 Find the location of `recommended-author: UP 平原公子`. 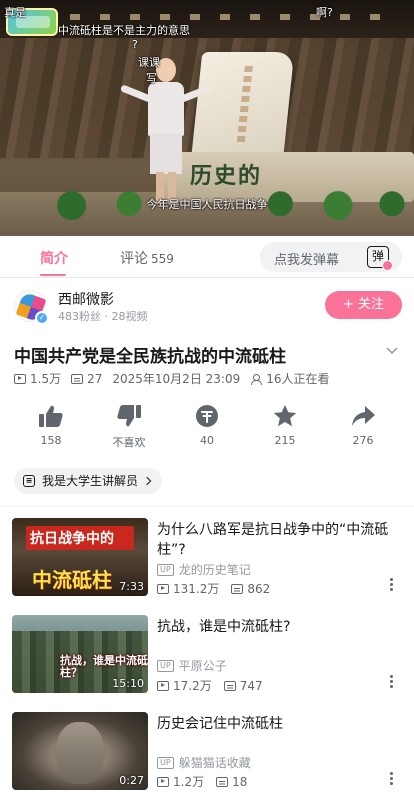

recommended-author: UP 平原公子 is located at coordinates (192, 665).